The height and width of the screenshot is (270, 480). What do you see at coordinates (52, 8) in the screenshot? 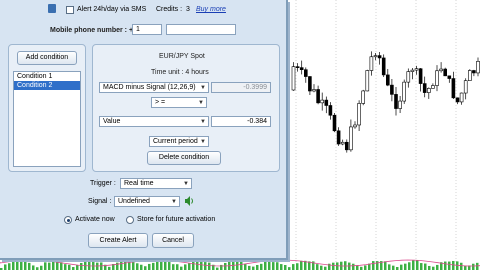
I see `sms-icon` at bounding box center [52, 8].